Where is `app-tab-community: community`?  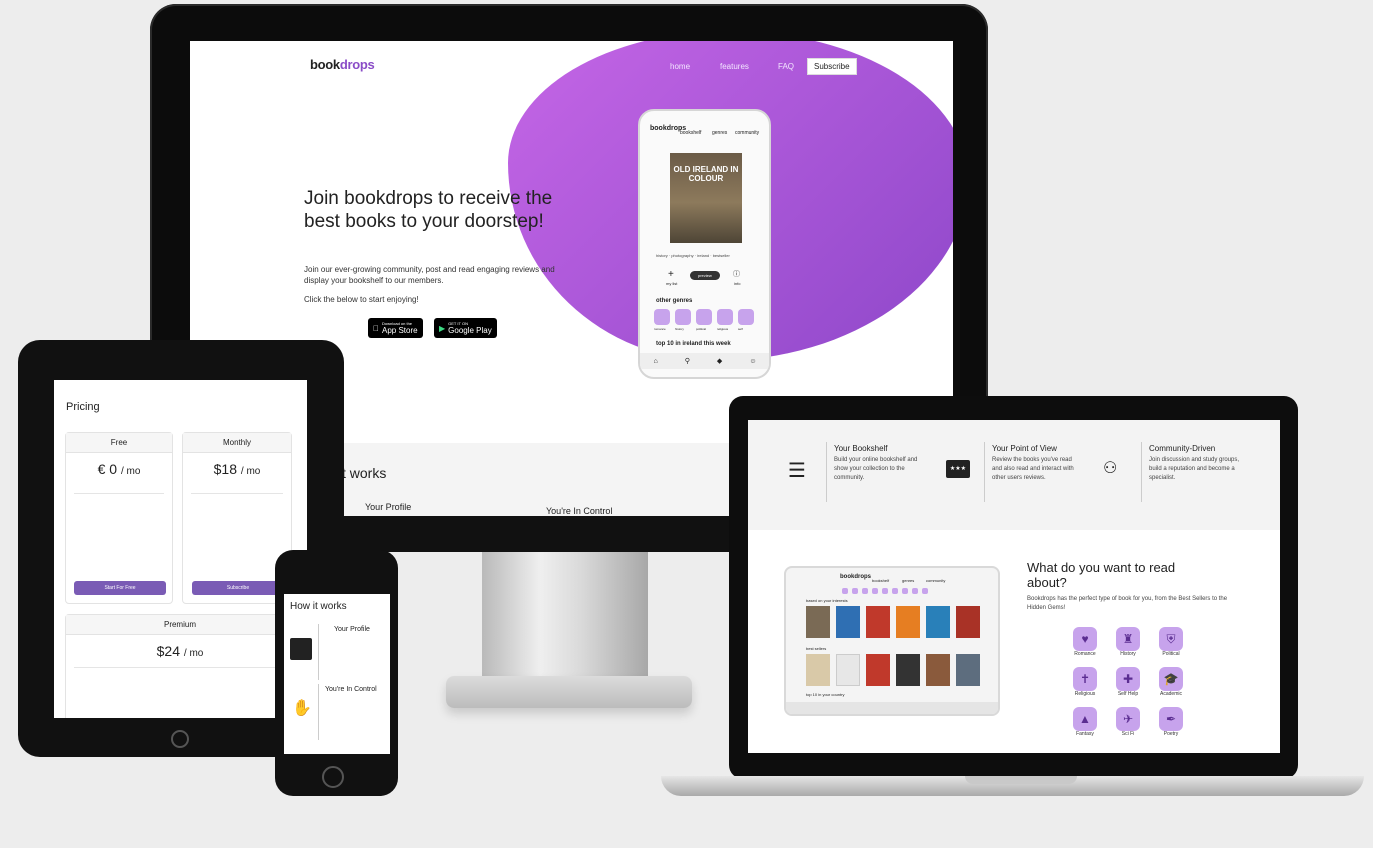
app-tab-community: community is located at coordinates (747, 133).